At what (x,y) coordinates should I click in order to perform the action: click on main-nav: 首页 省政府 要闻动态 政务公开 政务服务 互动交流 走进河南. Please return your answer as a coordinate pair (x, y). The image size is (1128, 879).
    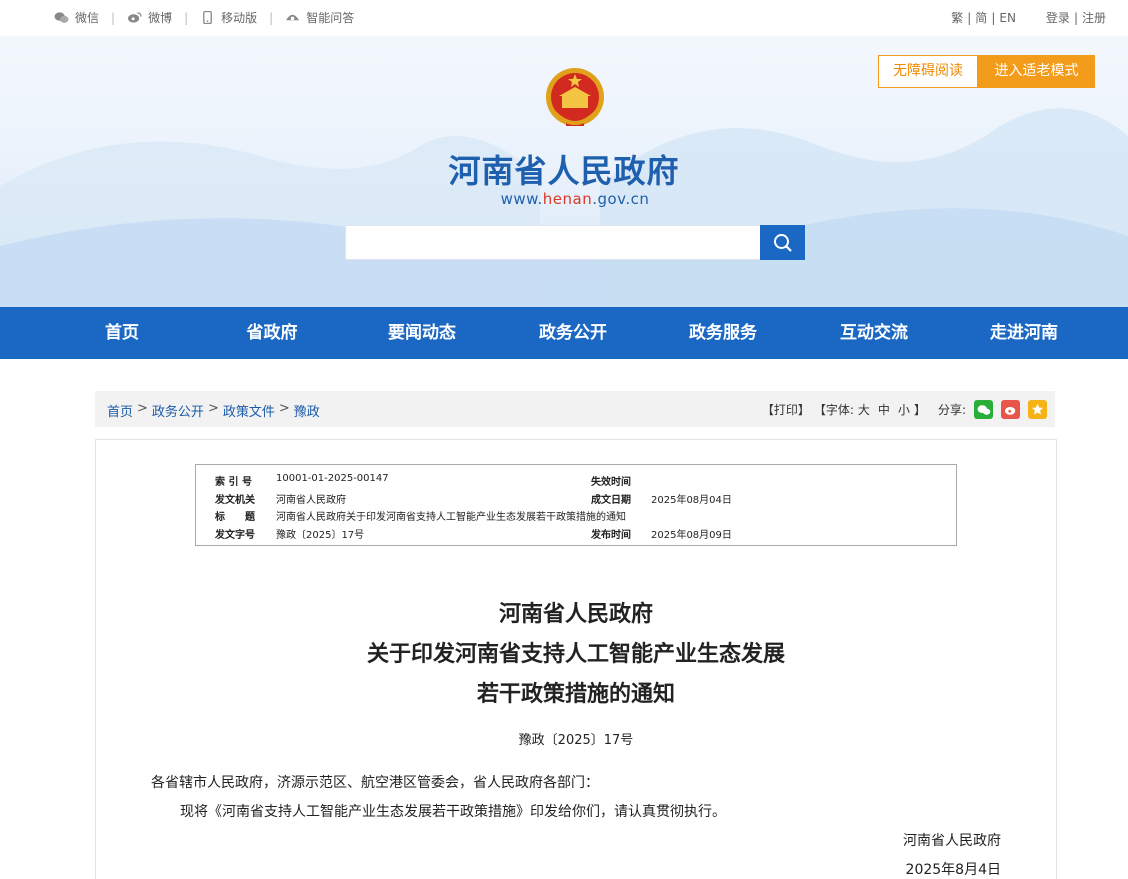
    Looking at the image, I should click on (564, 333).